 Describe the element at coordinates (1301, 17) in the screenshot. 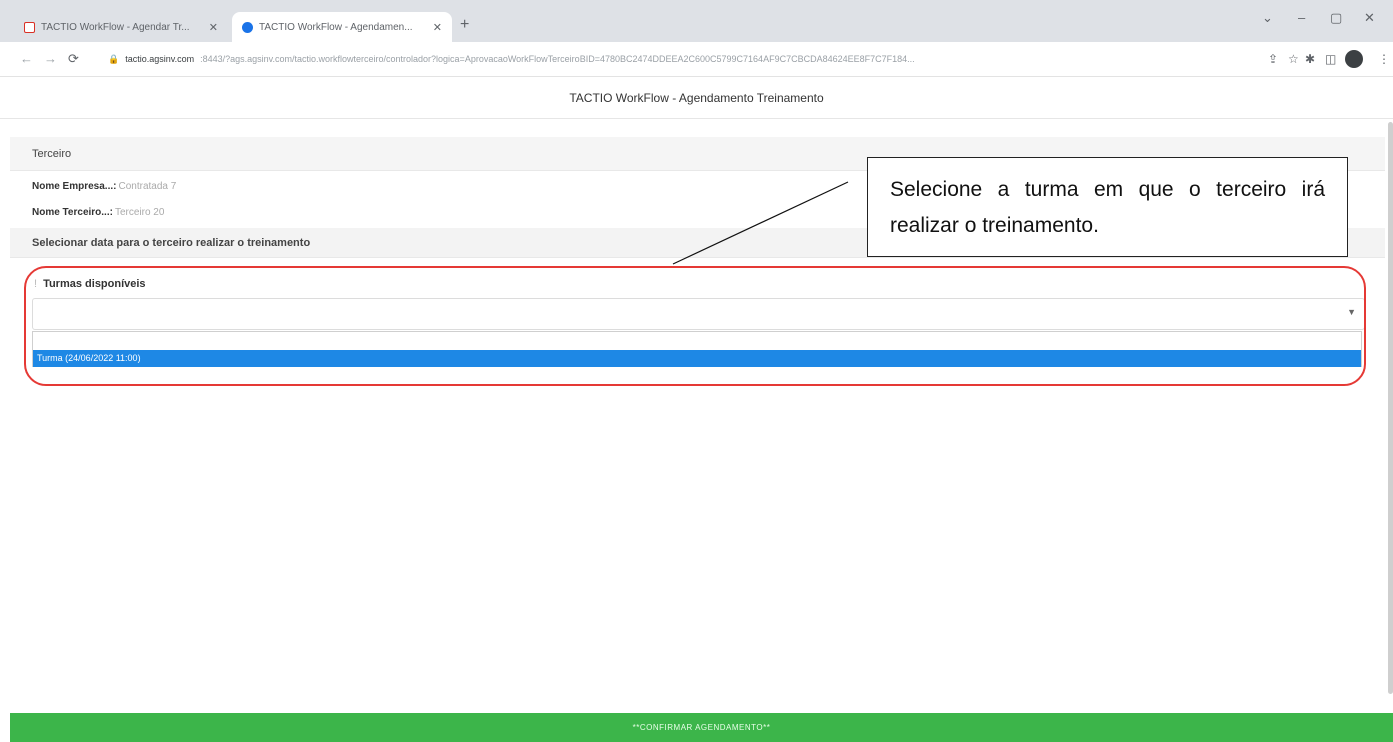

I see `minimize-icon: –` at that location.